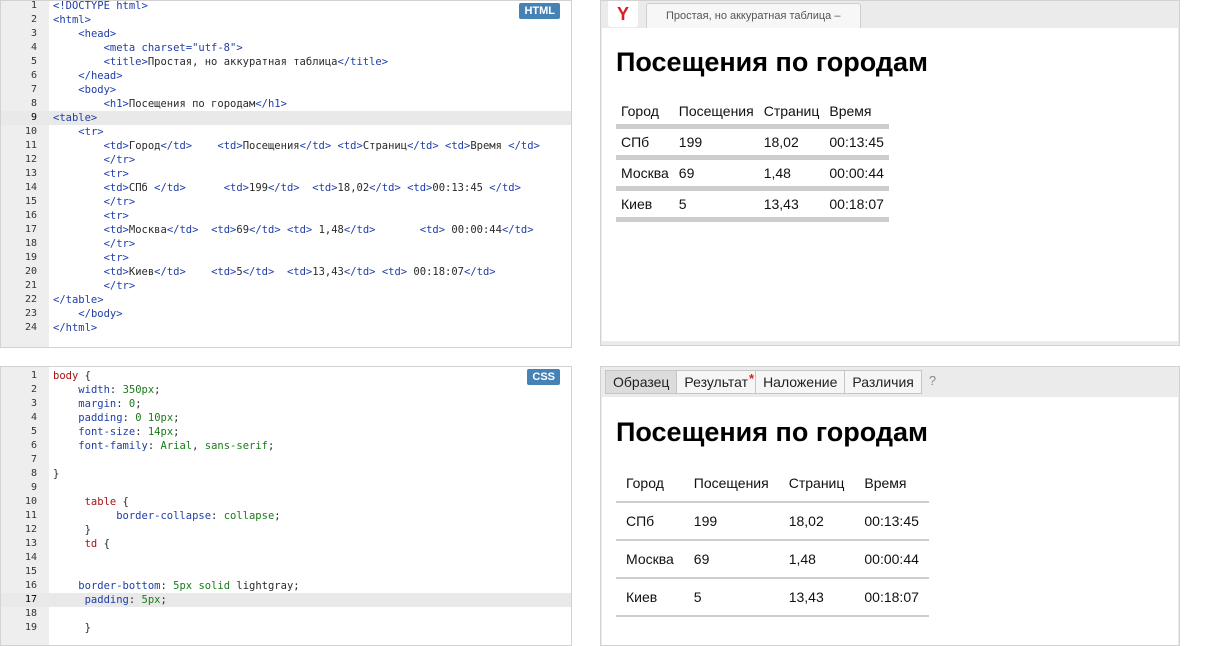  Describe the element at coordinates (286, 244) in the screenshot. I see `code-line: 18 </tr>` at that location.